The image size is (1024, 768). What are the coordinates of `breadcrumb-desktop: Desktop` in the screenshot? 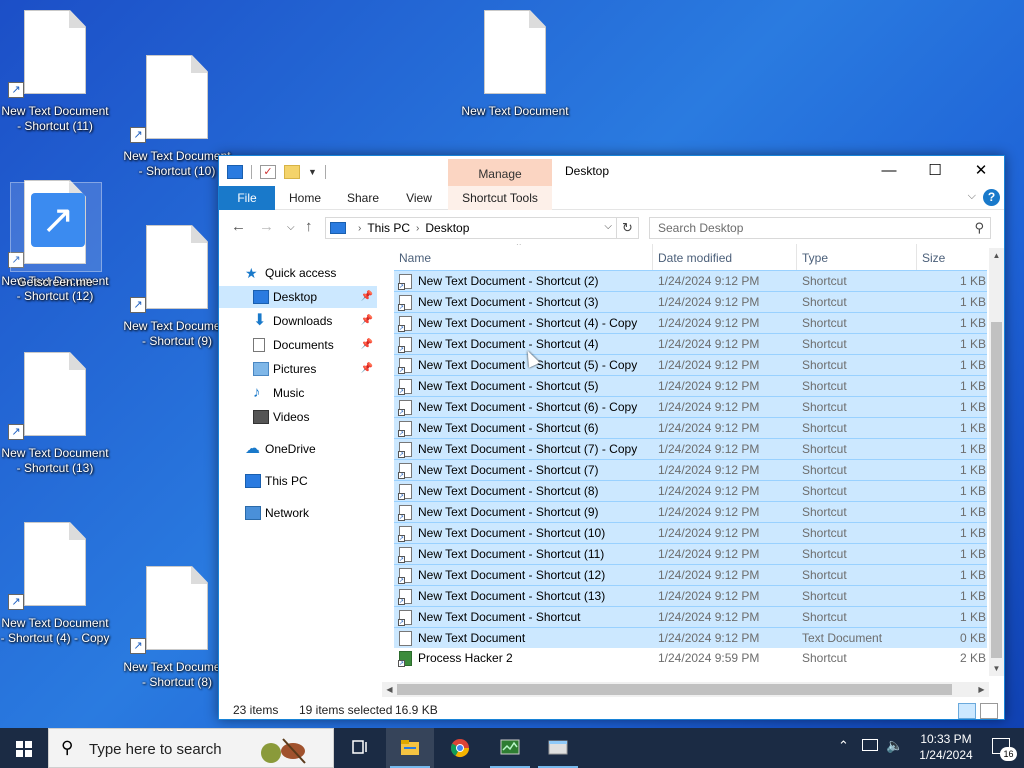 It's located at (447, 228).